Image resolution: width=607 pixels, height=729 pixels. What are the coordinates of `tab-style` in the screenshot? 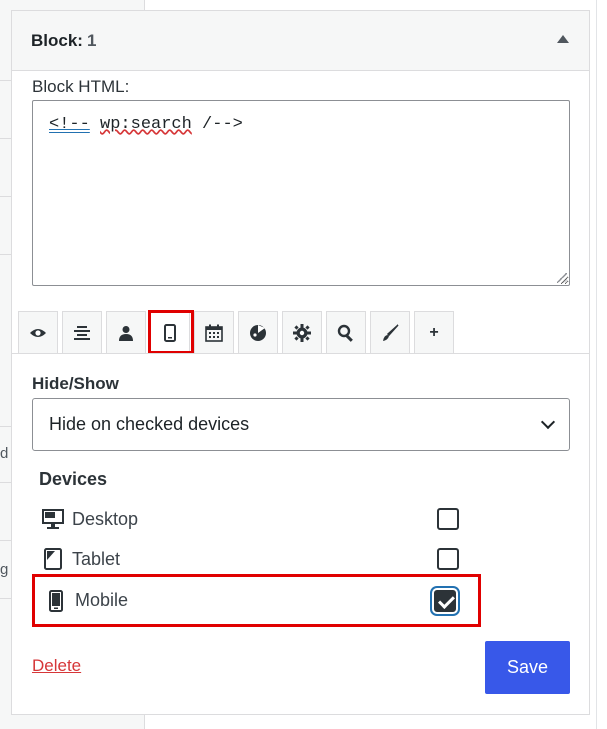 It's located at (258, 332).